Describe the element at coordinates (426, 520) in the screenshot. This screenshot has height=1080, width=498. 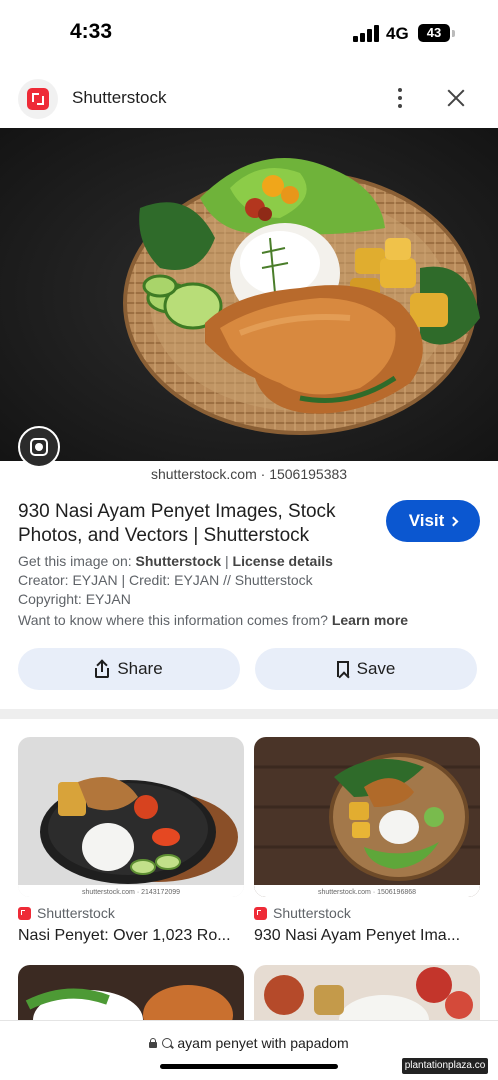
I see `visit-label: Visit` at that location.